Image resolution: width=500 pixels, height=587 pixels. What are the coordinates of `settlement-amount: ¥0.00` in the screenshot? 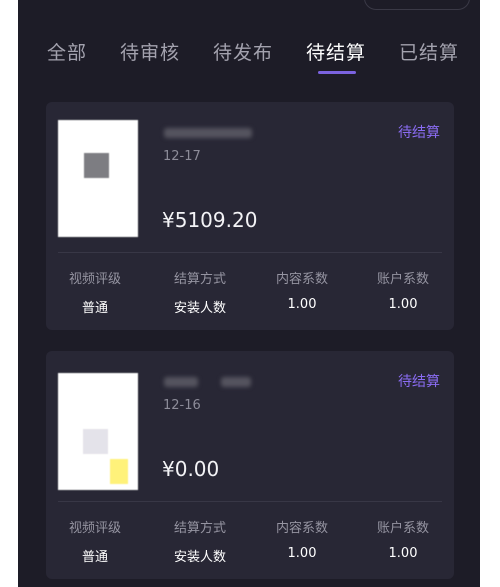 It's located at (191, 469).